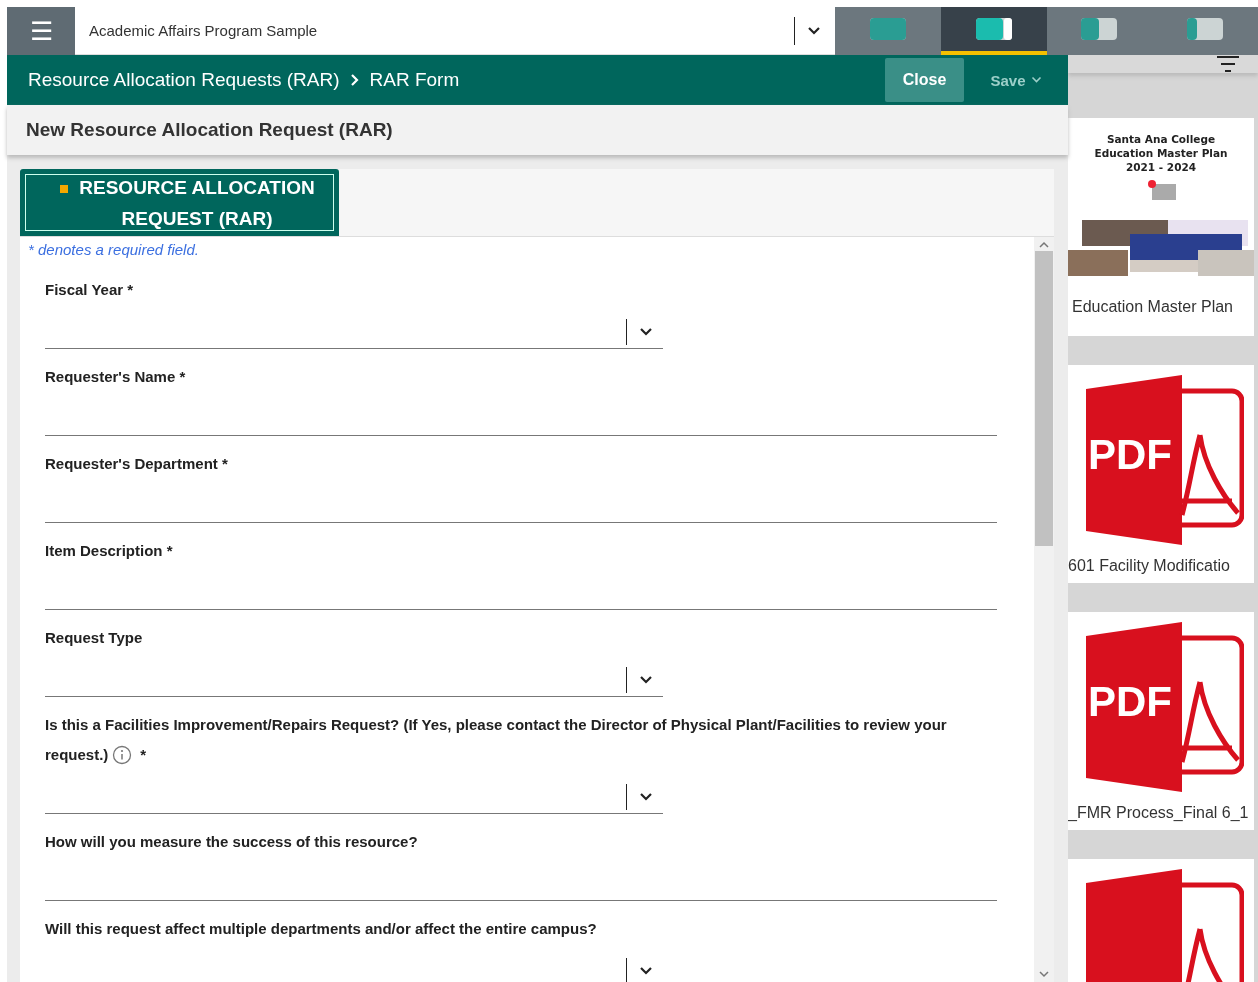 This screenshot has height=982, width=1258. What do you see at coordinates (354, 80) in the screenshot?
I see `chevron-right-icon` at bounding box center [354, 80].